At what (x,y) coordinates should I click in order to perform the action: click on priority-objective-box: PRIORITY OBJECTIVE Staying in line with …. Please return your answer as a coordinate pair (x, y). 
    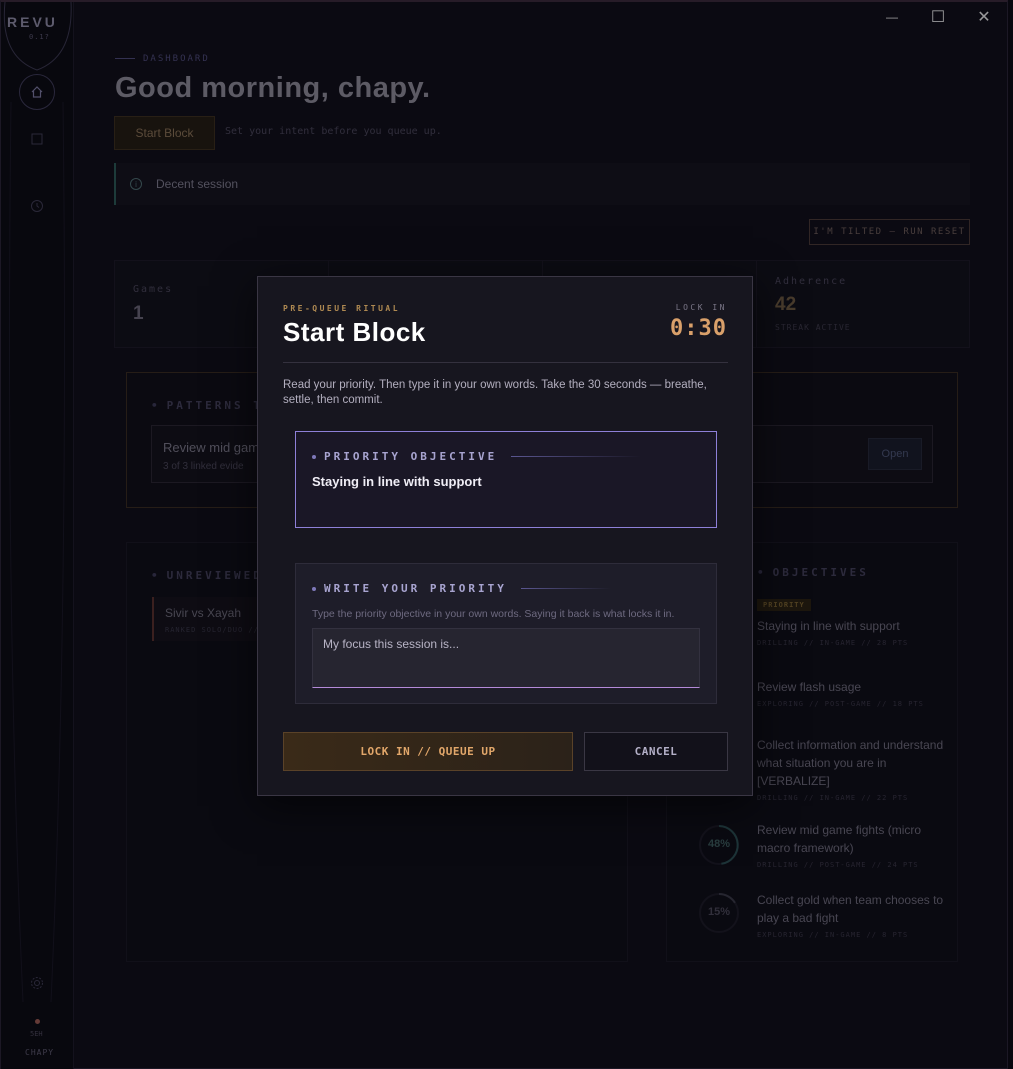
    Looking at the image, I should click on (506, 479).